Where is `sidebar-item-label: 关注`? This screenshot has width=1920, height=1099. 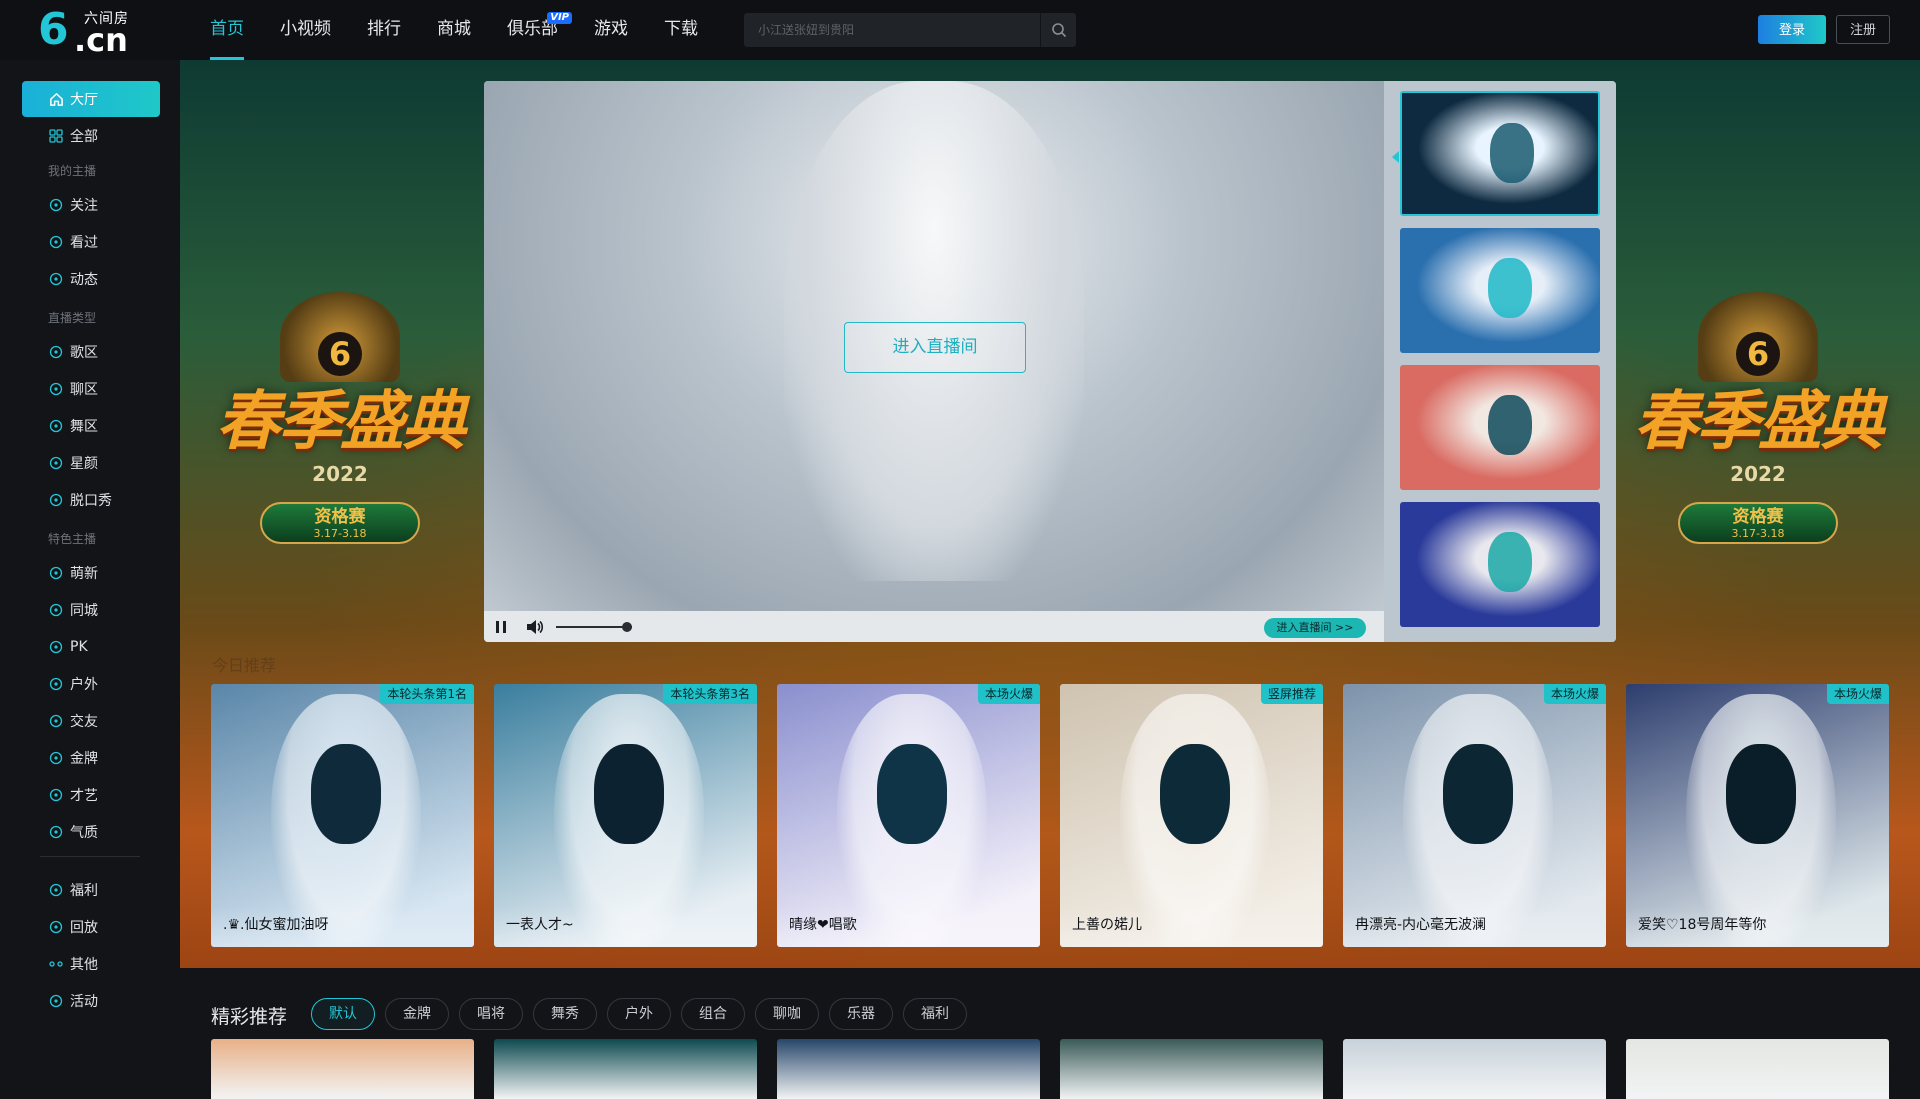 sidebar-item-label: 关注 is located at coordinates (84, 206).